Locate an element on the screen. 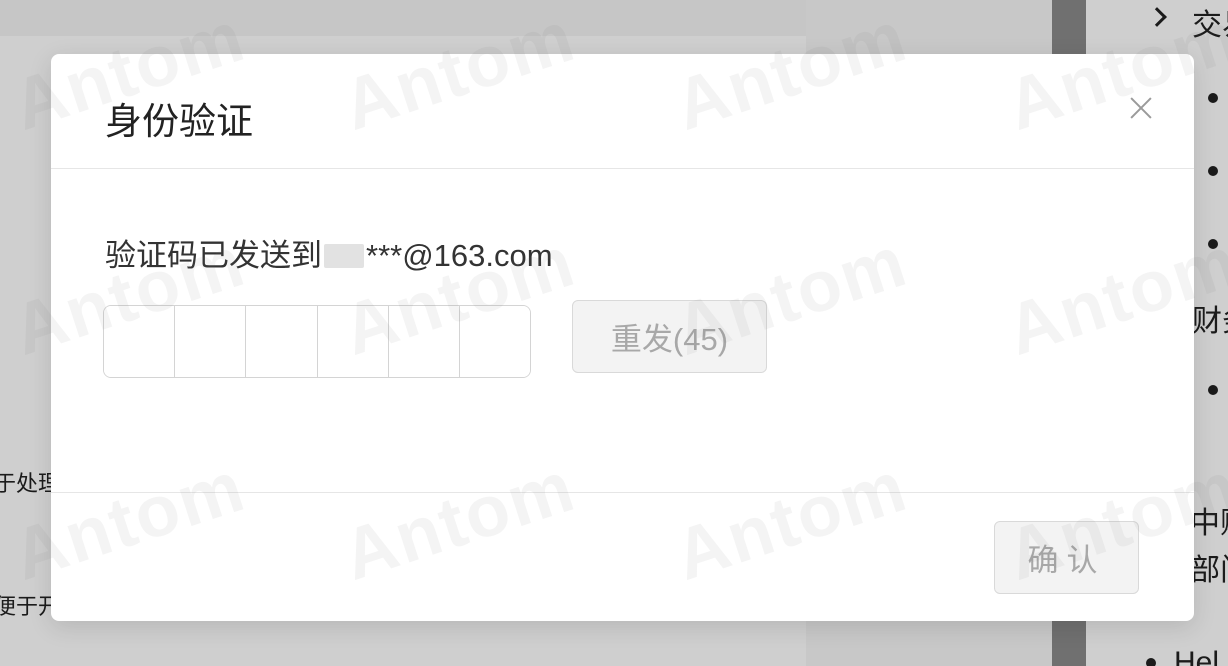  code-sent-message: 验证码已发送到 ***@163.com is located at coordinates (329, 252).